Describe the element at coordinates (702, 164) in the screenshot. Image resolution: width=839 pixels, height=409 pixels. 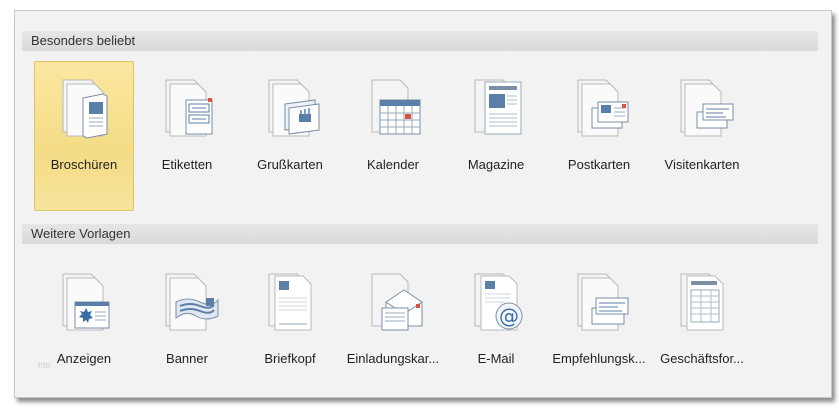
I see `tile-label: Visitenkarten` at that location.